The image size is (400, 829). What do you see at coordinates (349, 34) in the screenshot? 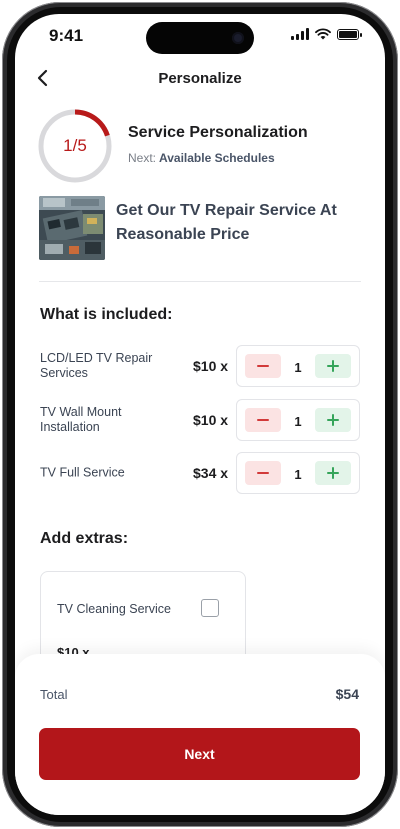
I see `battery-icon` at bounding box center [349, 34].